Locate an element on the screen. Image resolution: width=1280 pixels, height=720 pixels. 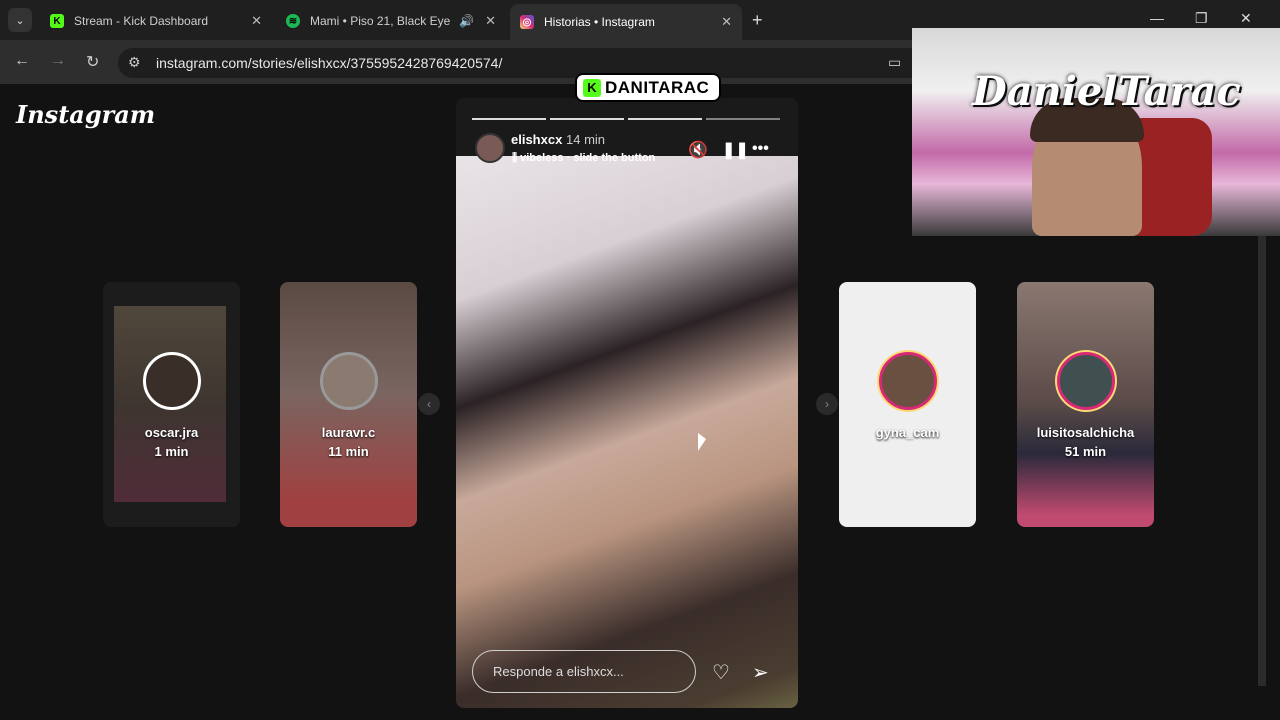
new-tab-button: + is located at coordinates (757, 20).